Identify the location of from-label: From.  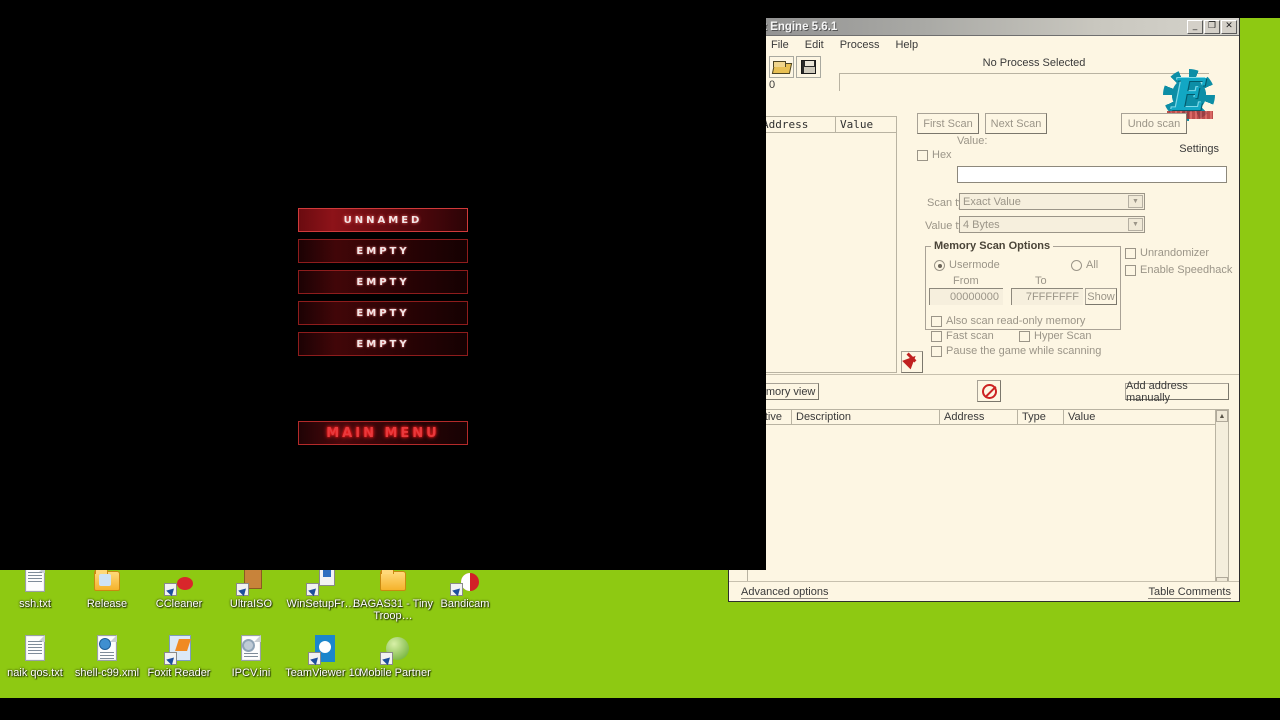
(966, 281).